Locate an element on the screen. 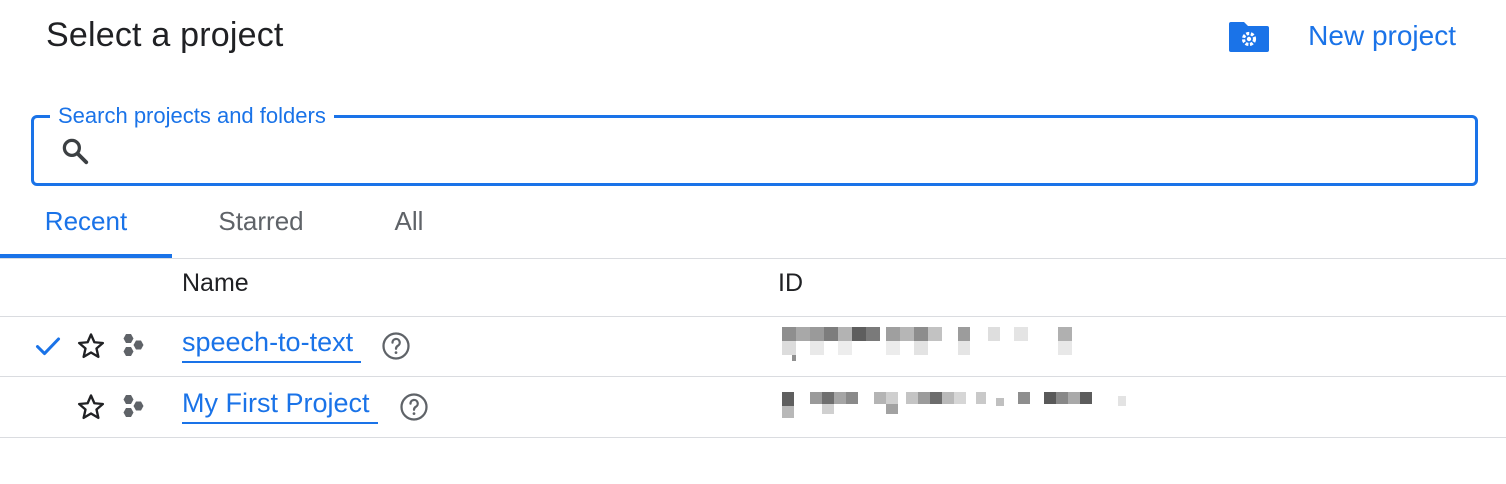  column-header-id: ID is located at coordinates (790, 283).